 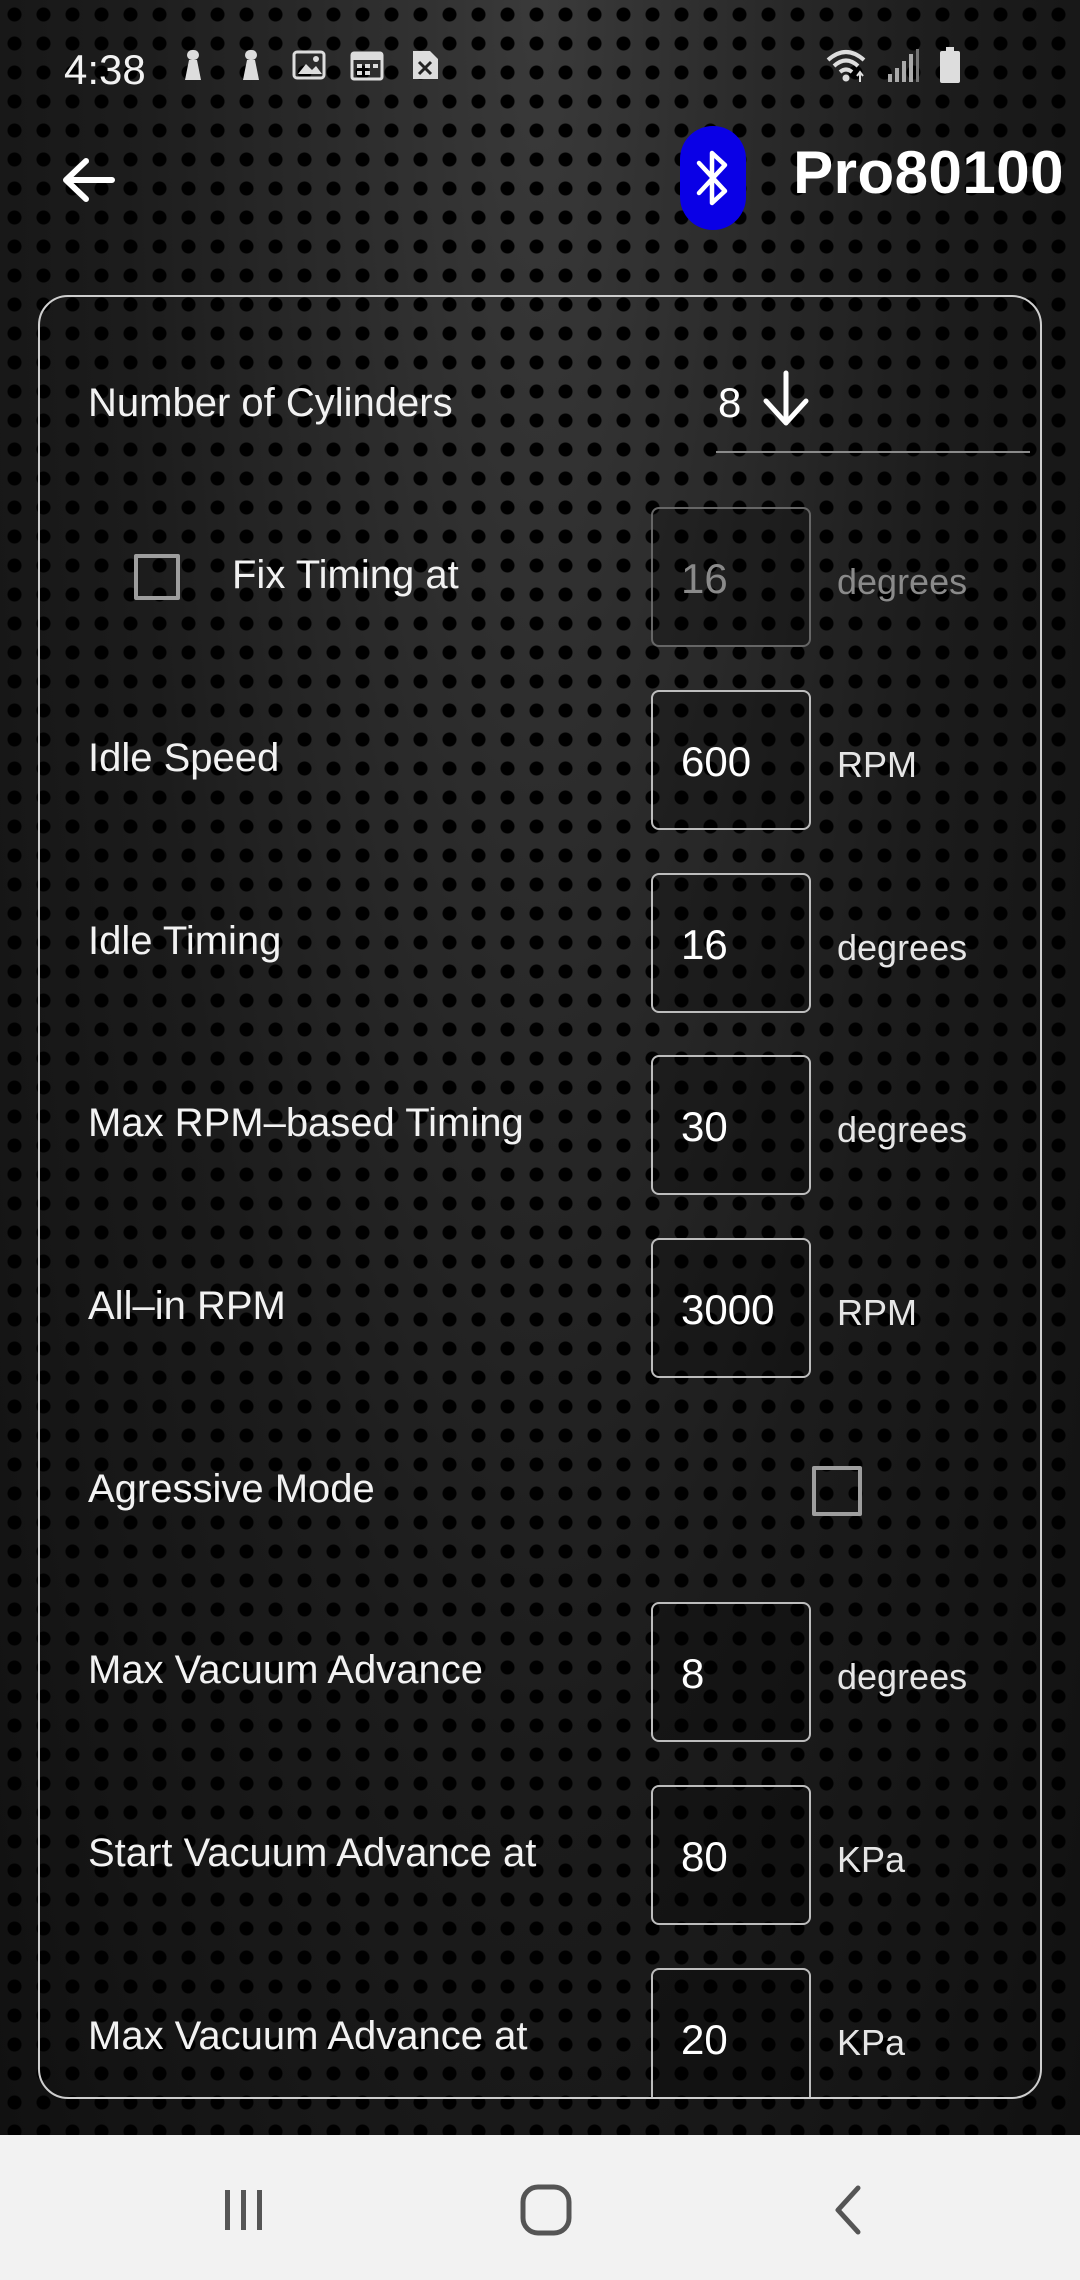 I want to click on start-vacuum-advance-row: Start Vacuum Advance at 80 KPa, so click(x=540, y=1855).